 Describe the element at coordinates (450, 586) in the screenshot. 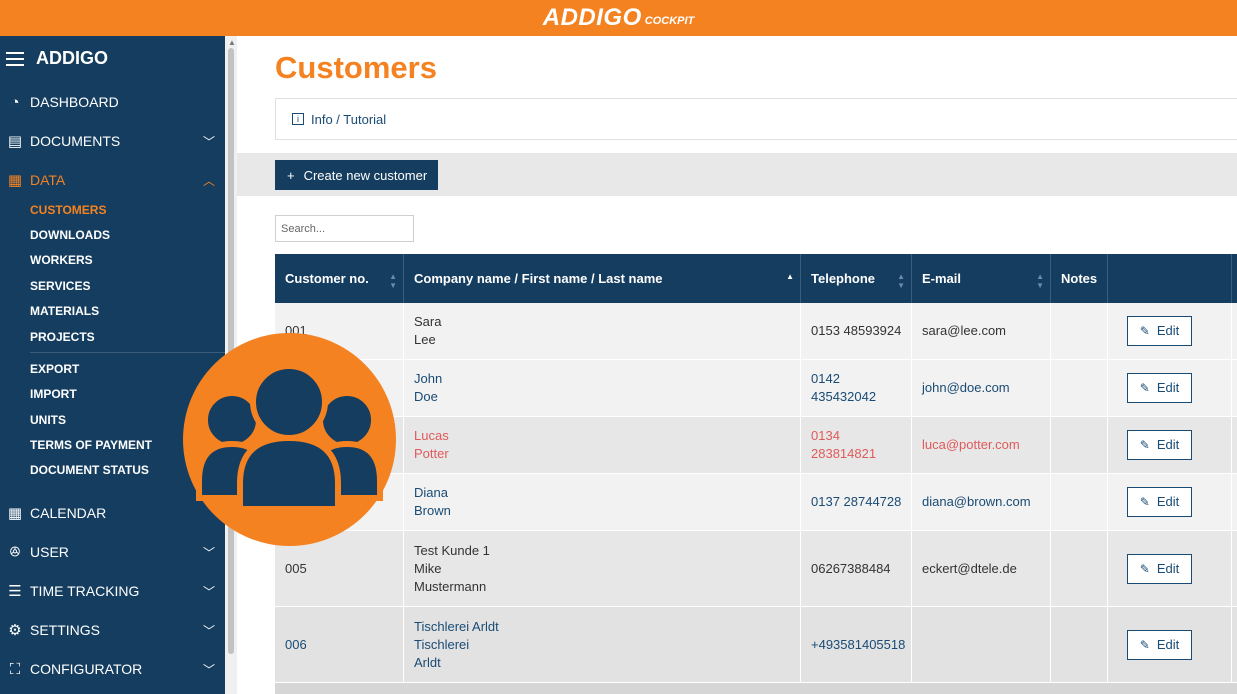

I see `name-line: Mustermann` at that location.